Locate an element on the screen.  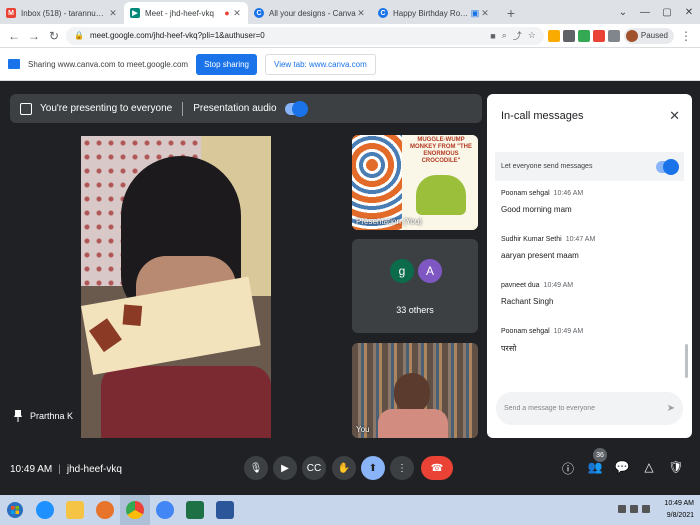
taskbar-media-player is located at coordinates (105, 510).